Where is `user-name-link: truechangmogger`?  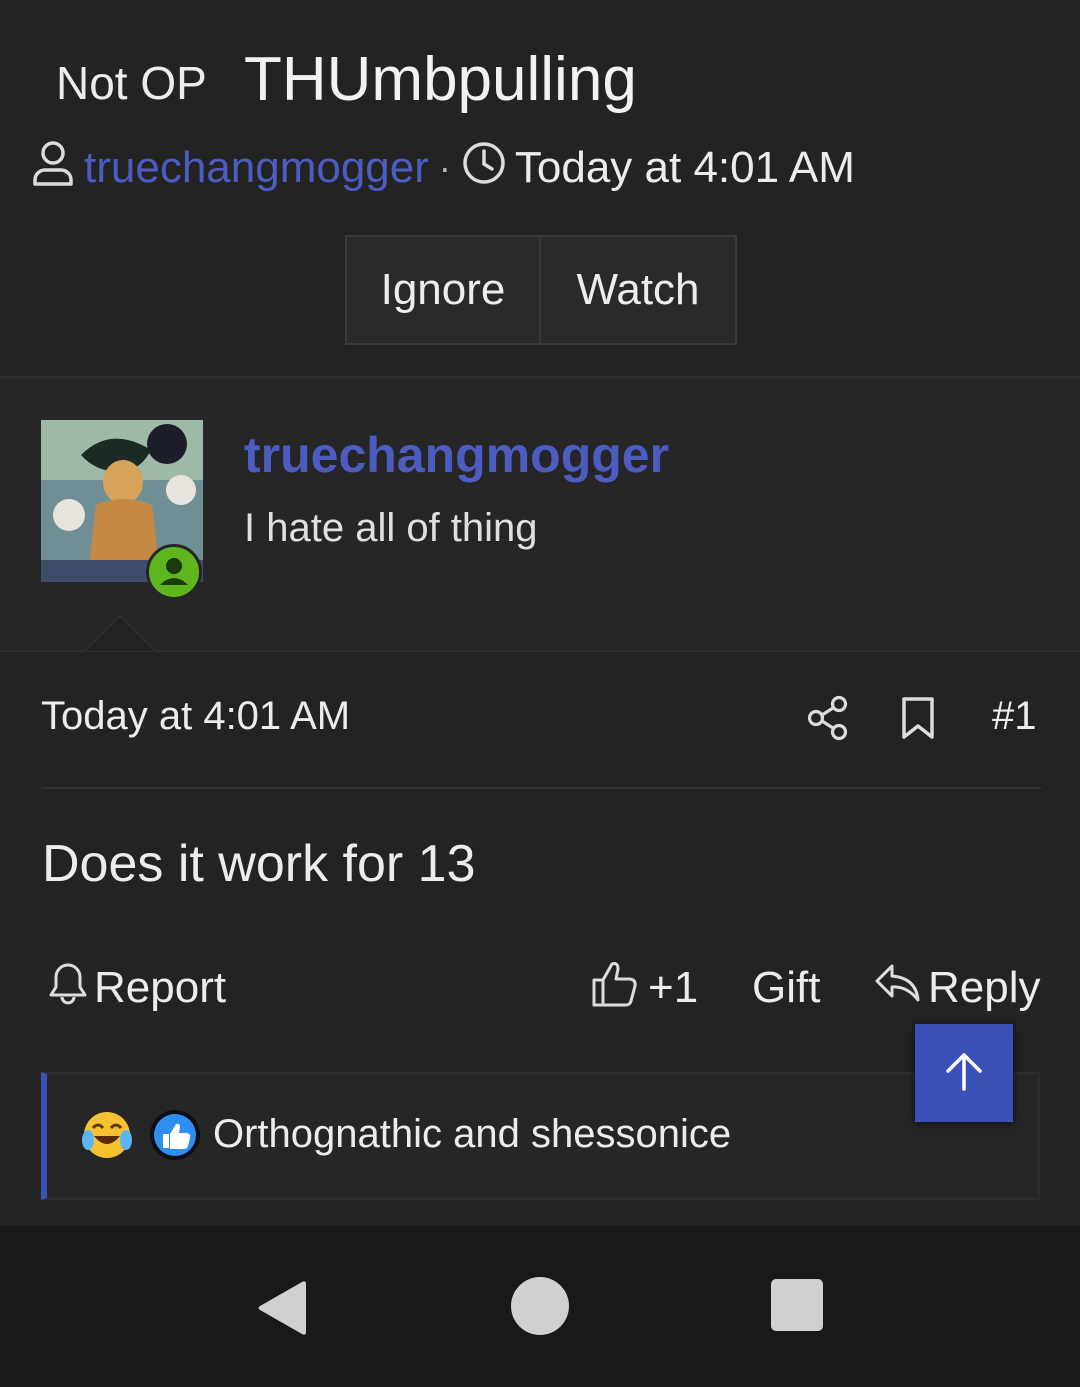 user-name-link: truechangmogger is located at coordinates (456, 455).